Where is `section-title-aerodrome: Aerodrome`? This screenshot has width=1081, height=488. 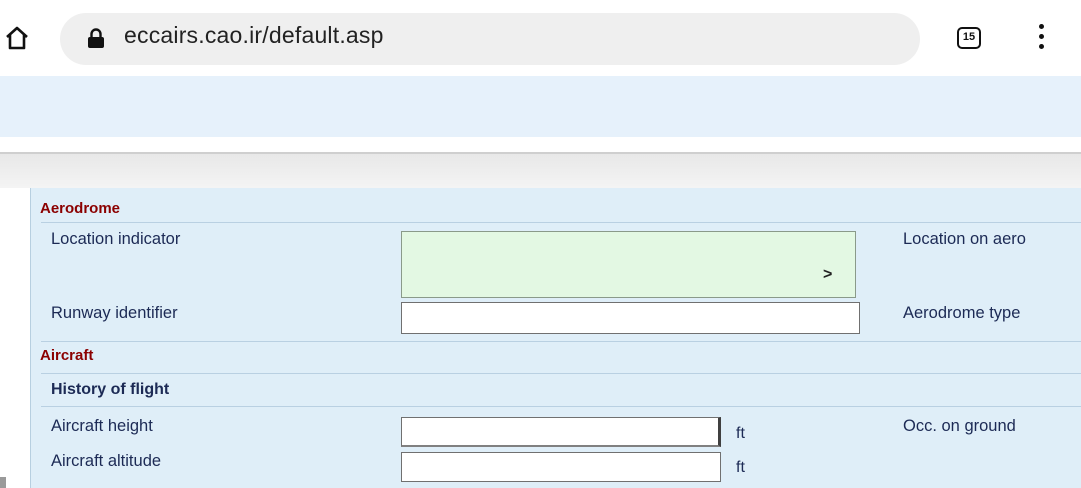
section-title-aerodrome: Aerodrome is located at coordinates (80, 208).